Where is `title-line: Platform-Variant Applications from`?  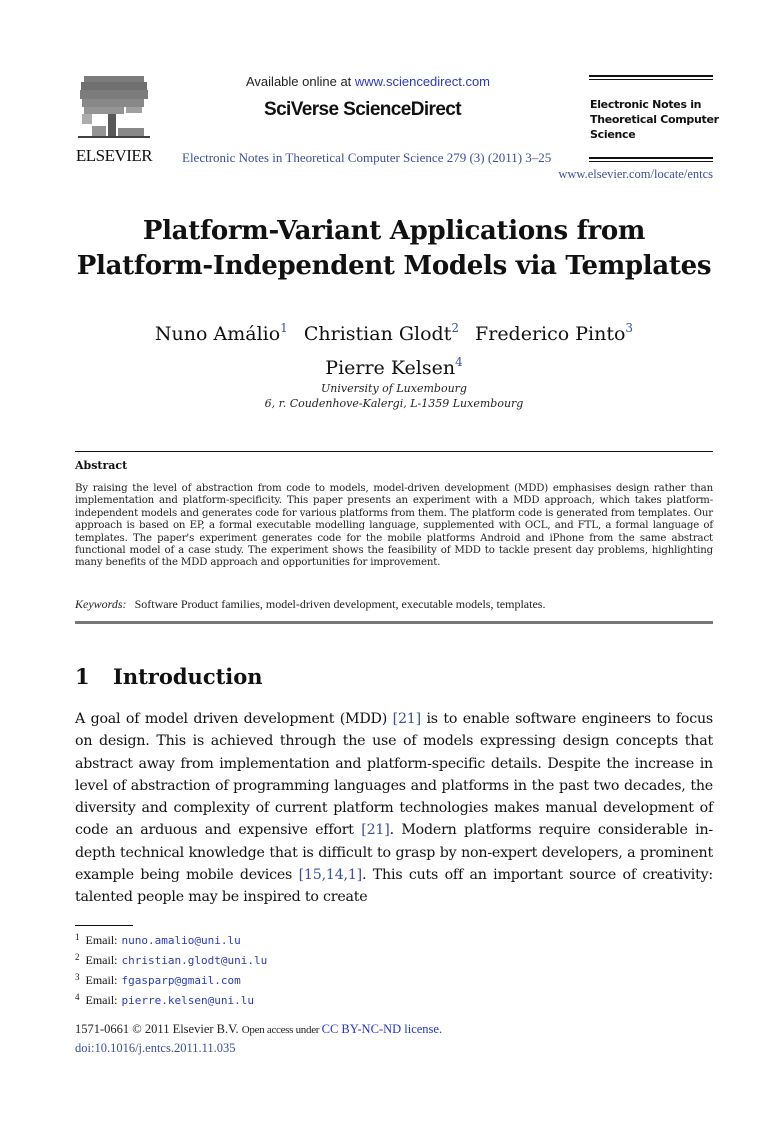 title-line: Platform-Variant Applications from is located at coordinates (394, 231).